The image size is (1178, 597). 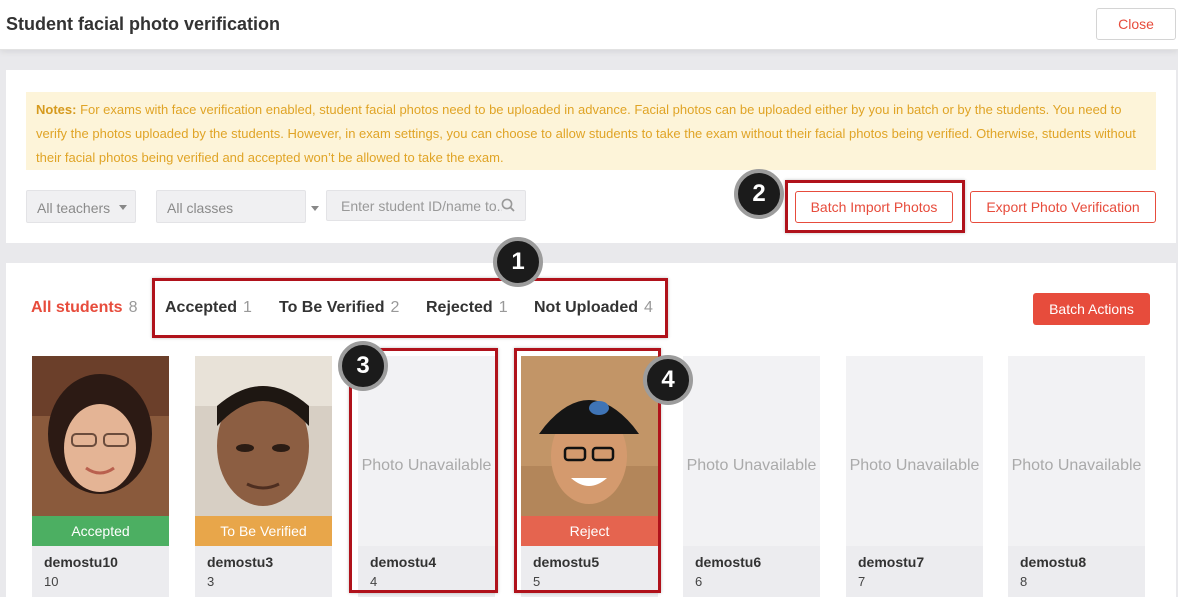 I want to click on student-name: demostu7, so click(x=891, y=562).